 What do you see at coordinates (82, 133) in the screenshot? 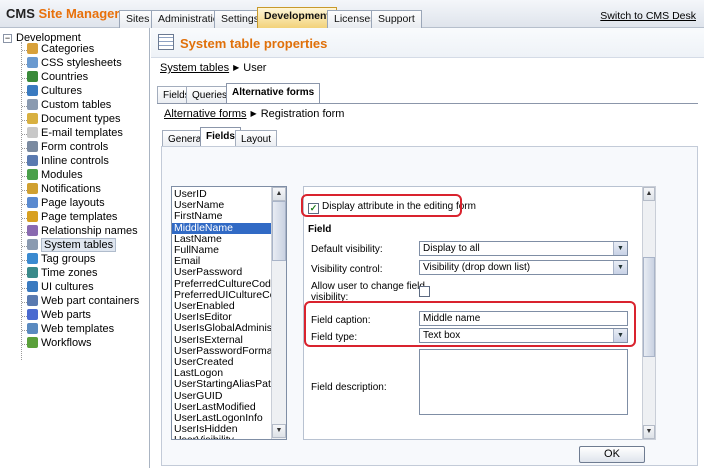
I see `tree-item-label: E-mail templates` at bounding box center [82, 133].